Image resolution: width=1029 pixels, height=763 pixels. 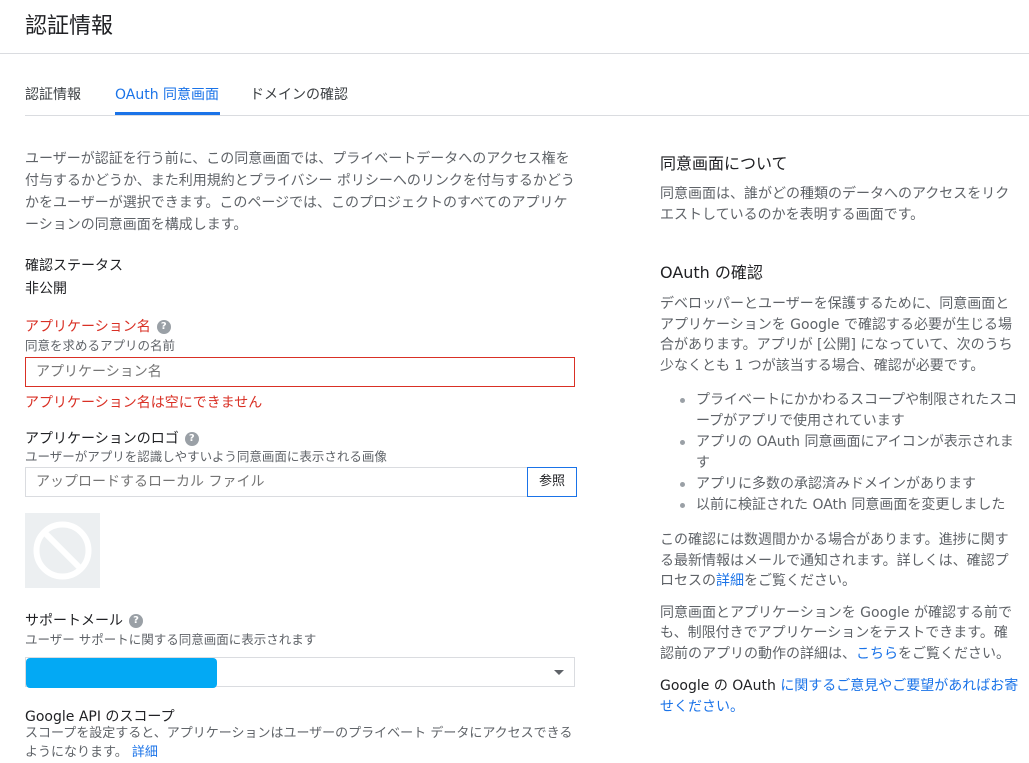 I want to click on support-email-label-text: サポートメール, so click(x=74, y=621).